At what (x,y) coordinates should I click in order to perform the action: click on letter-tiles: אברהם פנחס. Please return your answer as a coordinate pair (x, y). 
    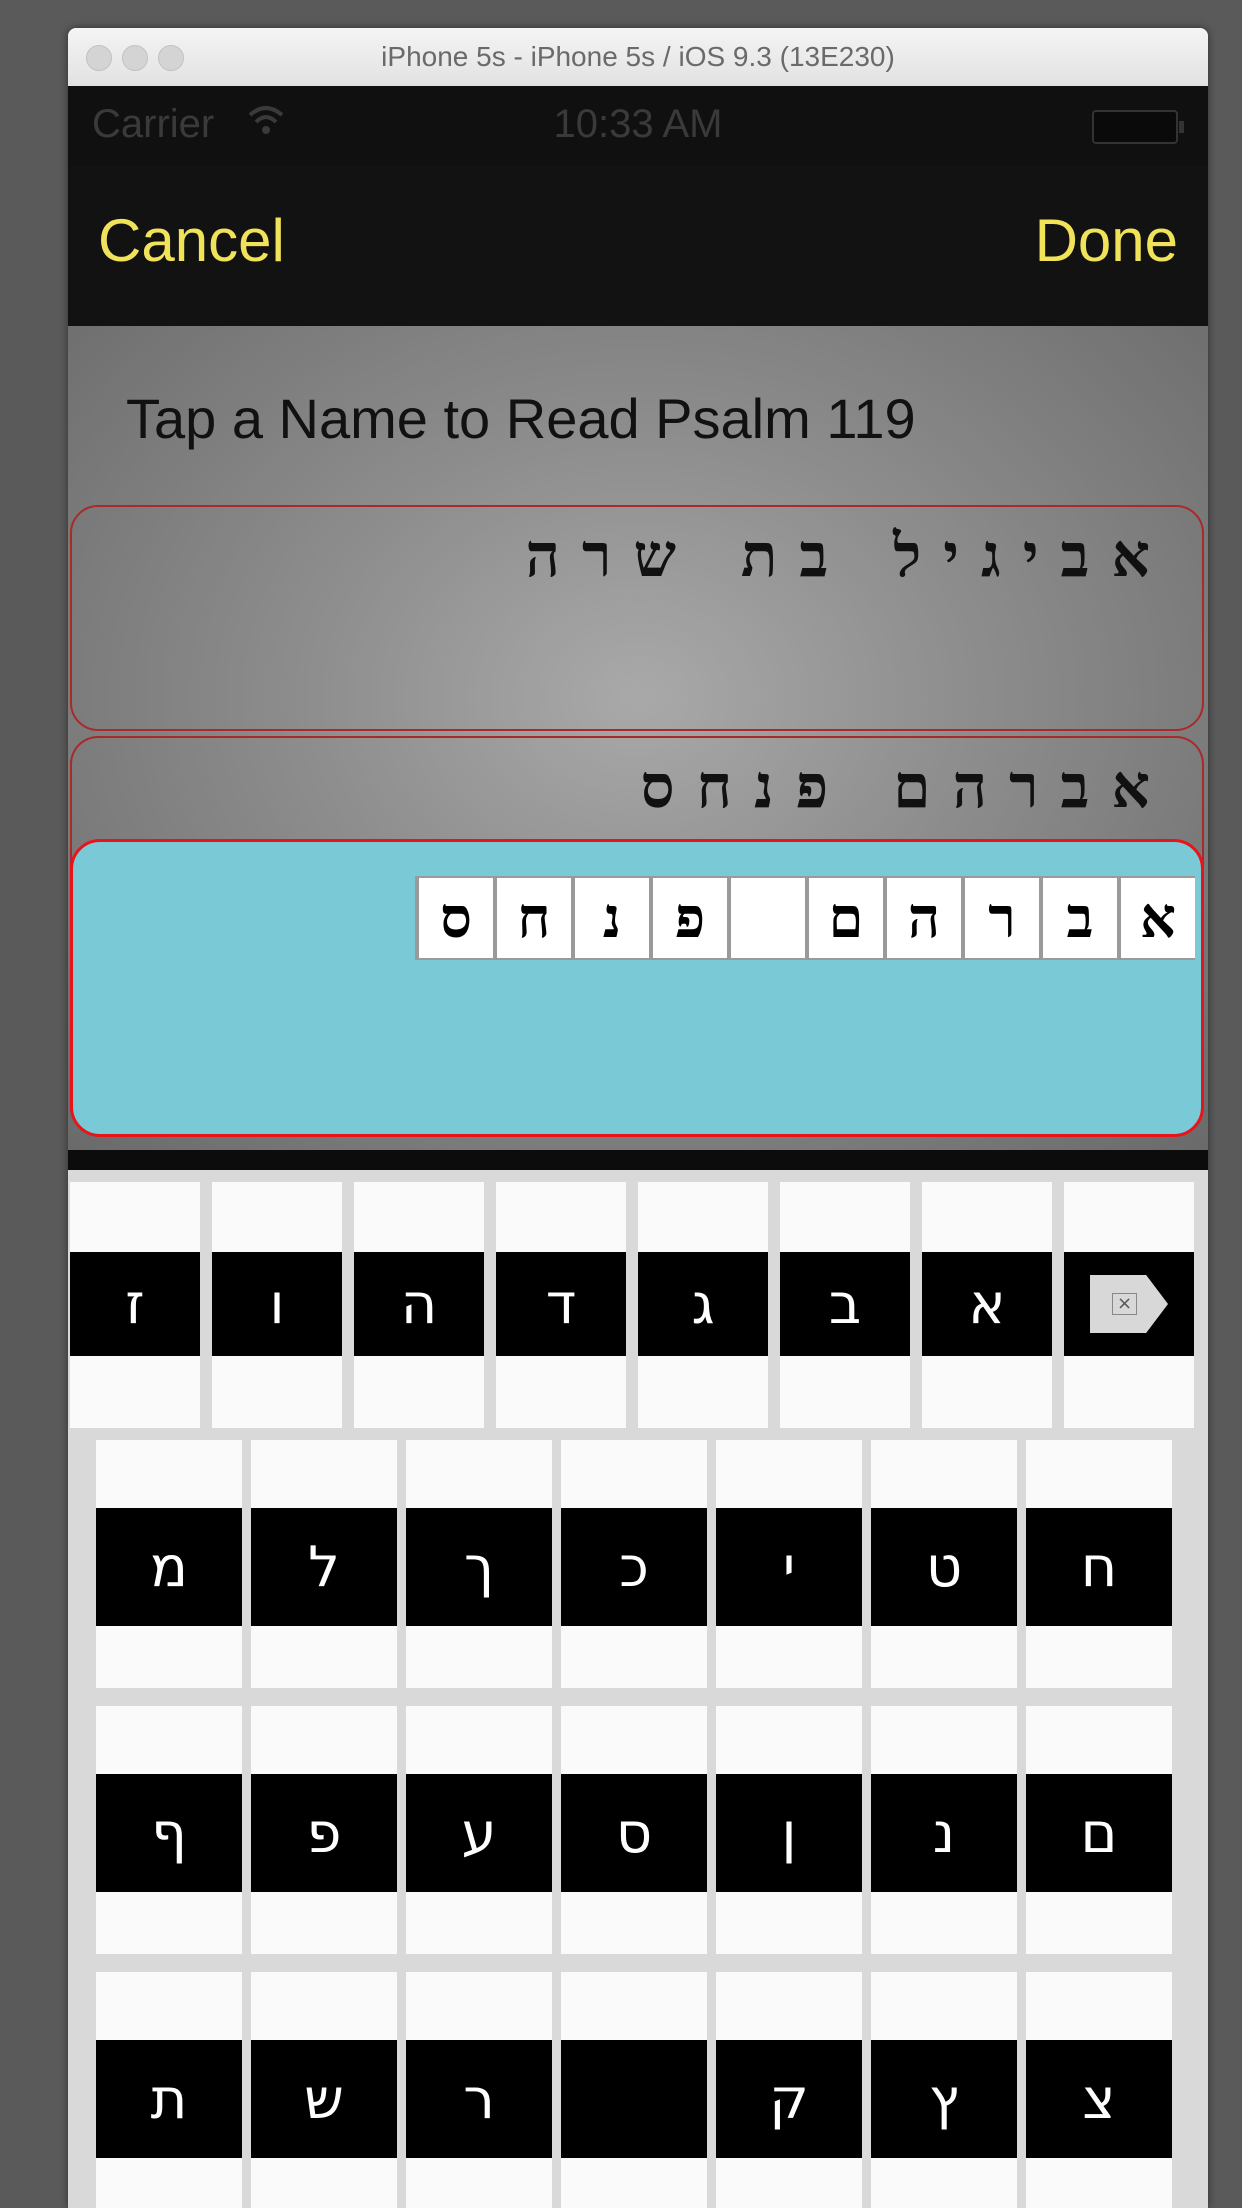
    Looking at the image, I should click on (805, 918).